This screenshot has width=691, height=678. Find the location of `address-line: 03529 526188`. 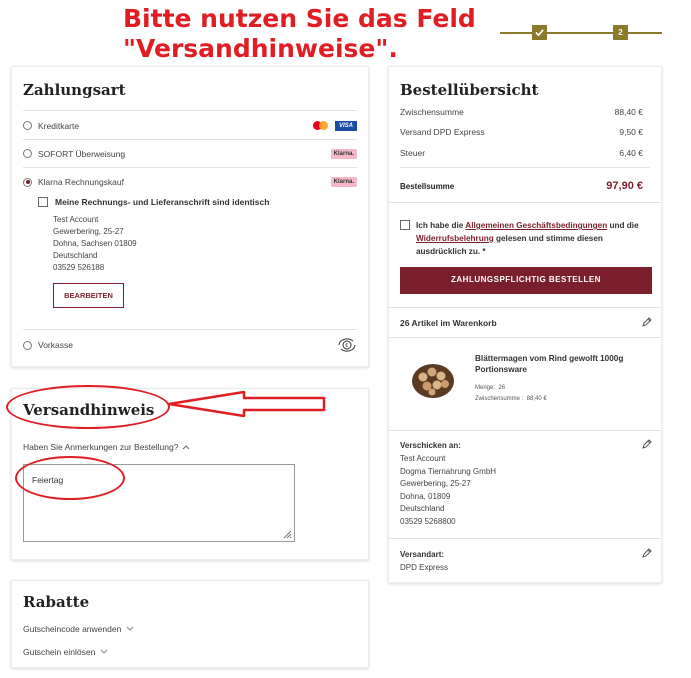

address-line: 03529 526188 is located at coordinates (79, 267).